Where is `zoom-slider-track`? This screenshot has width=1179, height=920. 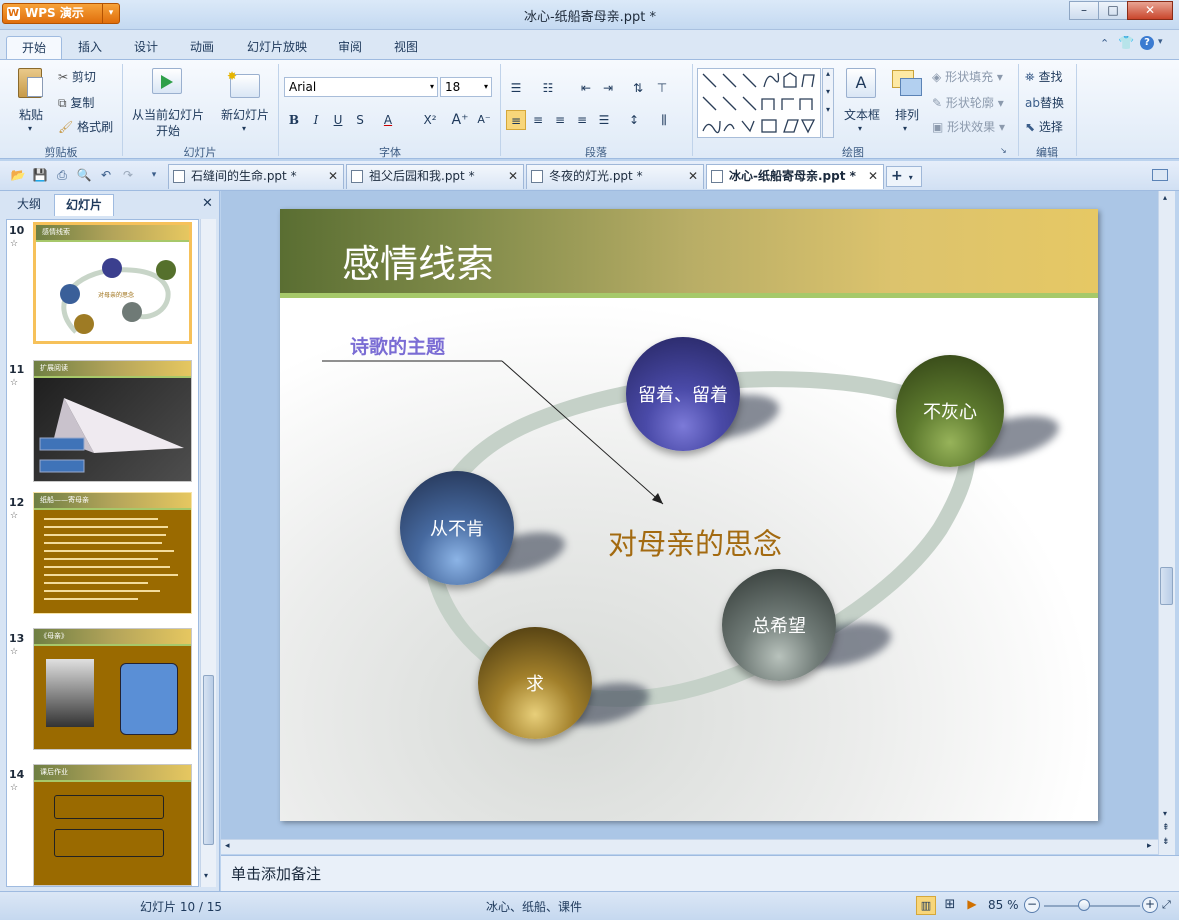 zoom-slider-track is located at coordinates (1092, 906).